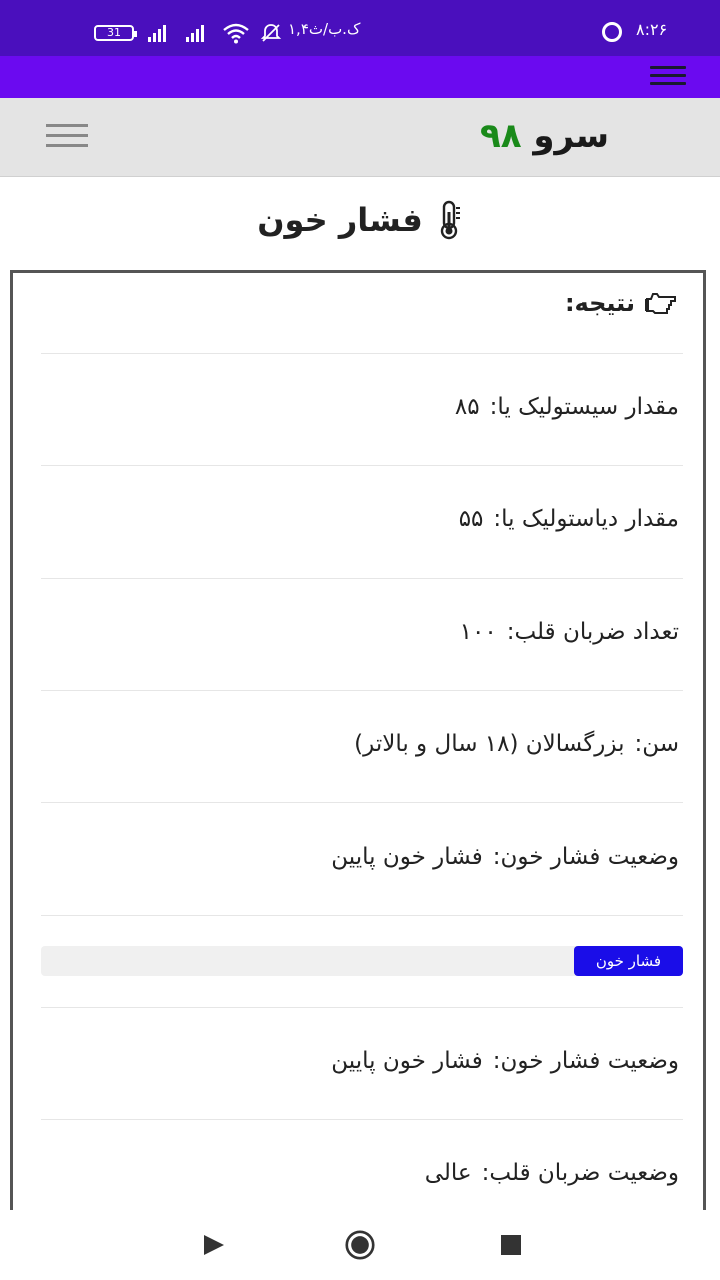  I want to click on result-heading: نتیجه:, so click(621, 303).